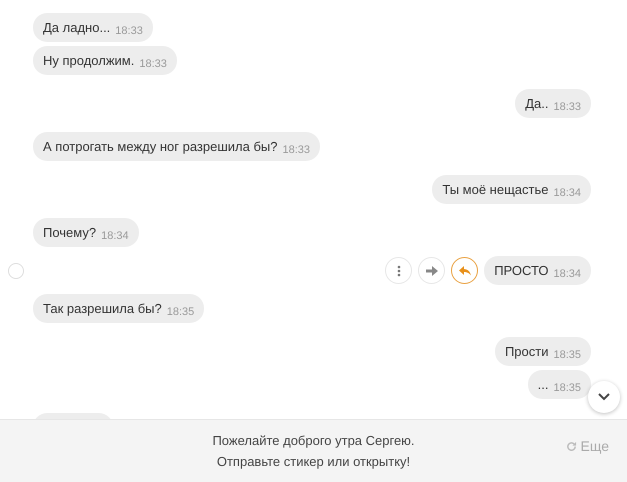  I want to click on message-text: Ты моё нещастье, so click(495, 189).